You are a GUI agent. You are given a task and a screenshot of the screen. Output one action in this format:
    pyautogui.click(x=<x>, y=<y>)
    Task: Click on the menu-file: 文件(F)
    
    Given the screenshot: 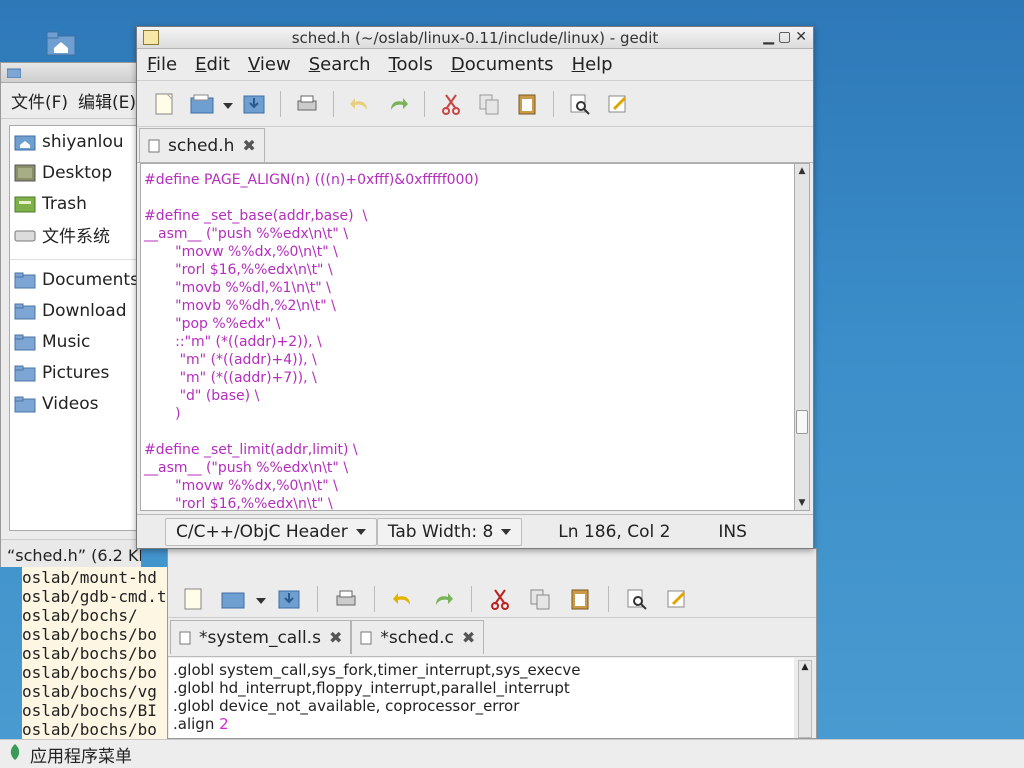 What is the action you would take?
    pyautogui.click(x=39, y=100)
    